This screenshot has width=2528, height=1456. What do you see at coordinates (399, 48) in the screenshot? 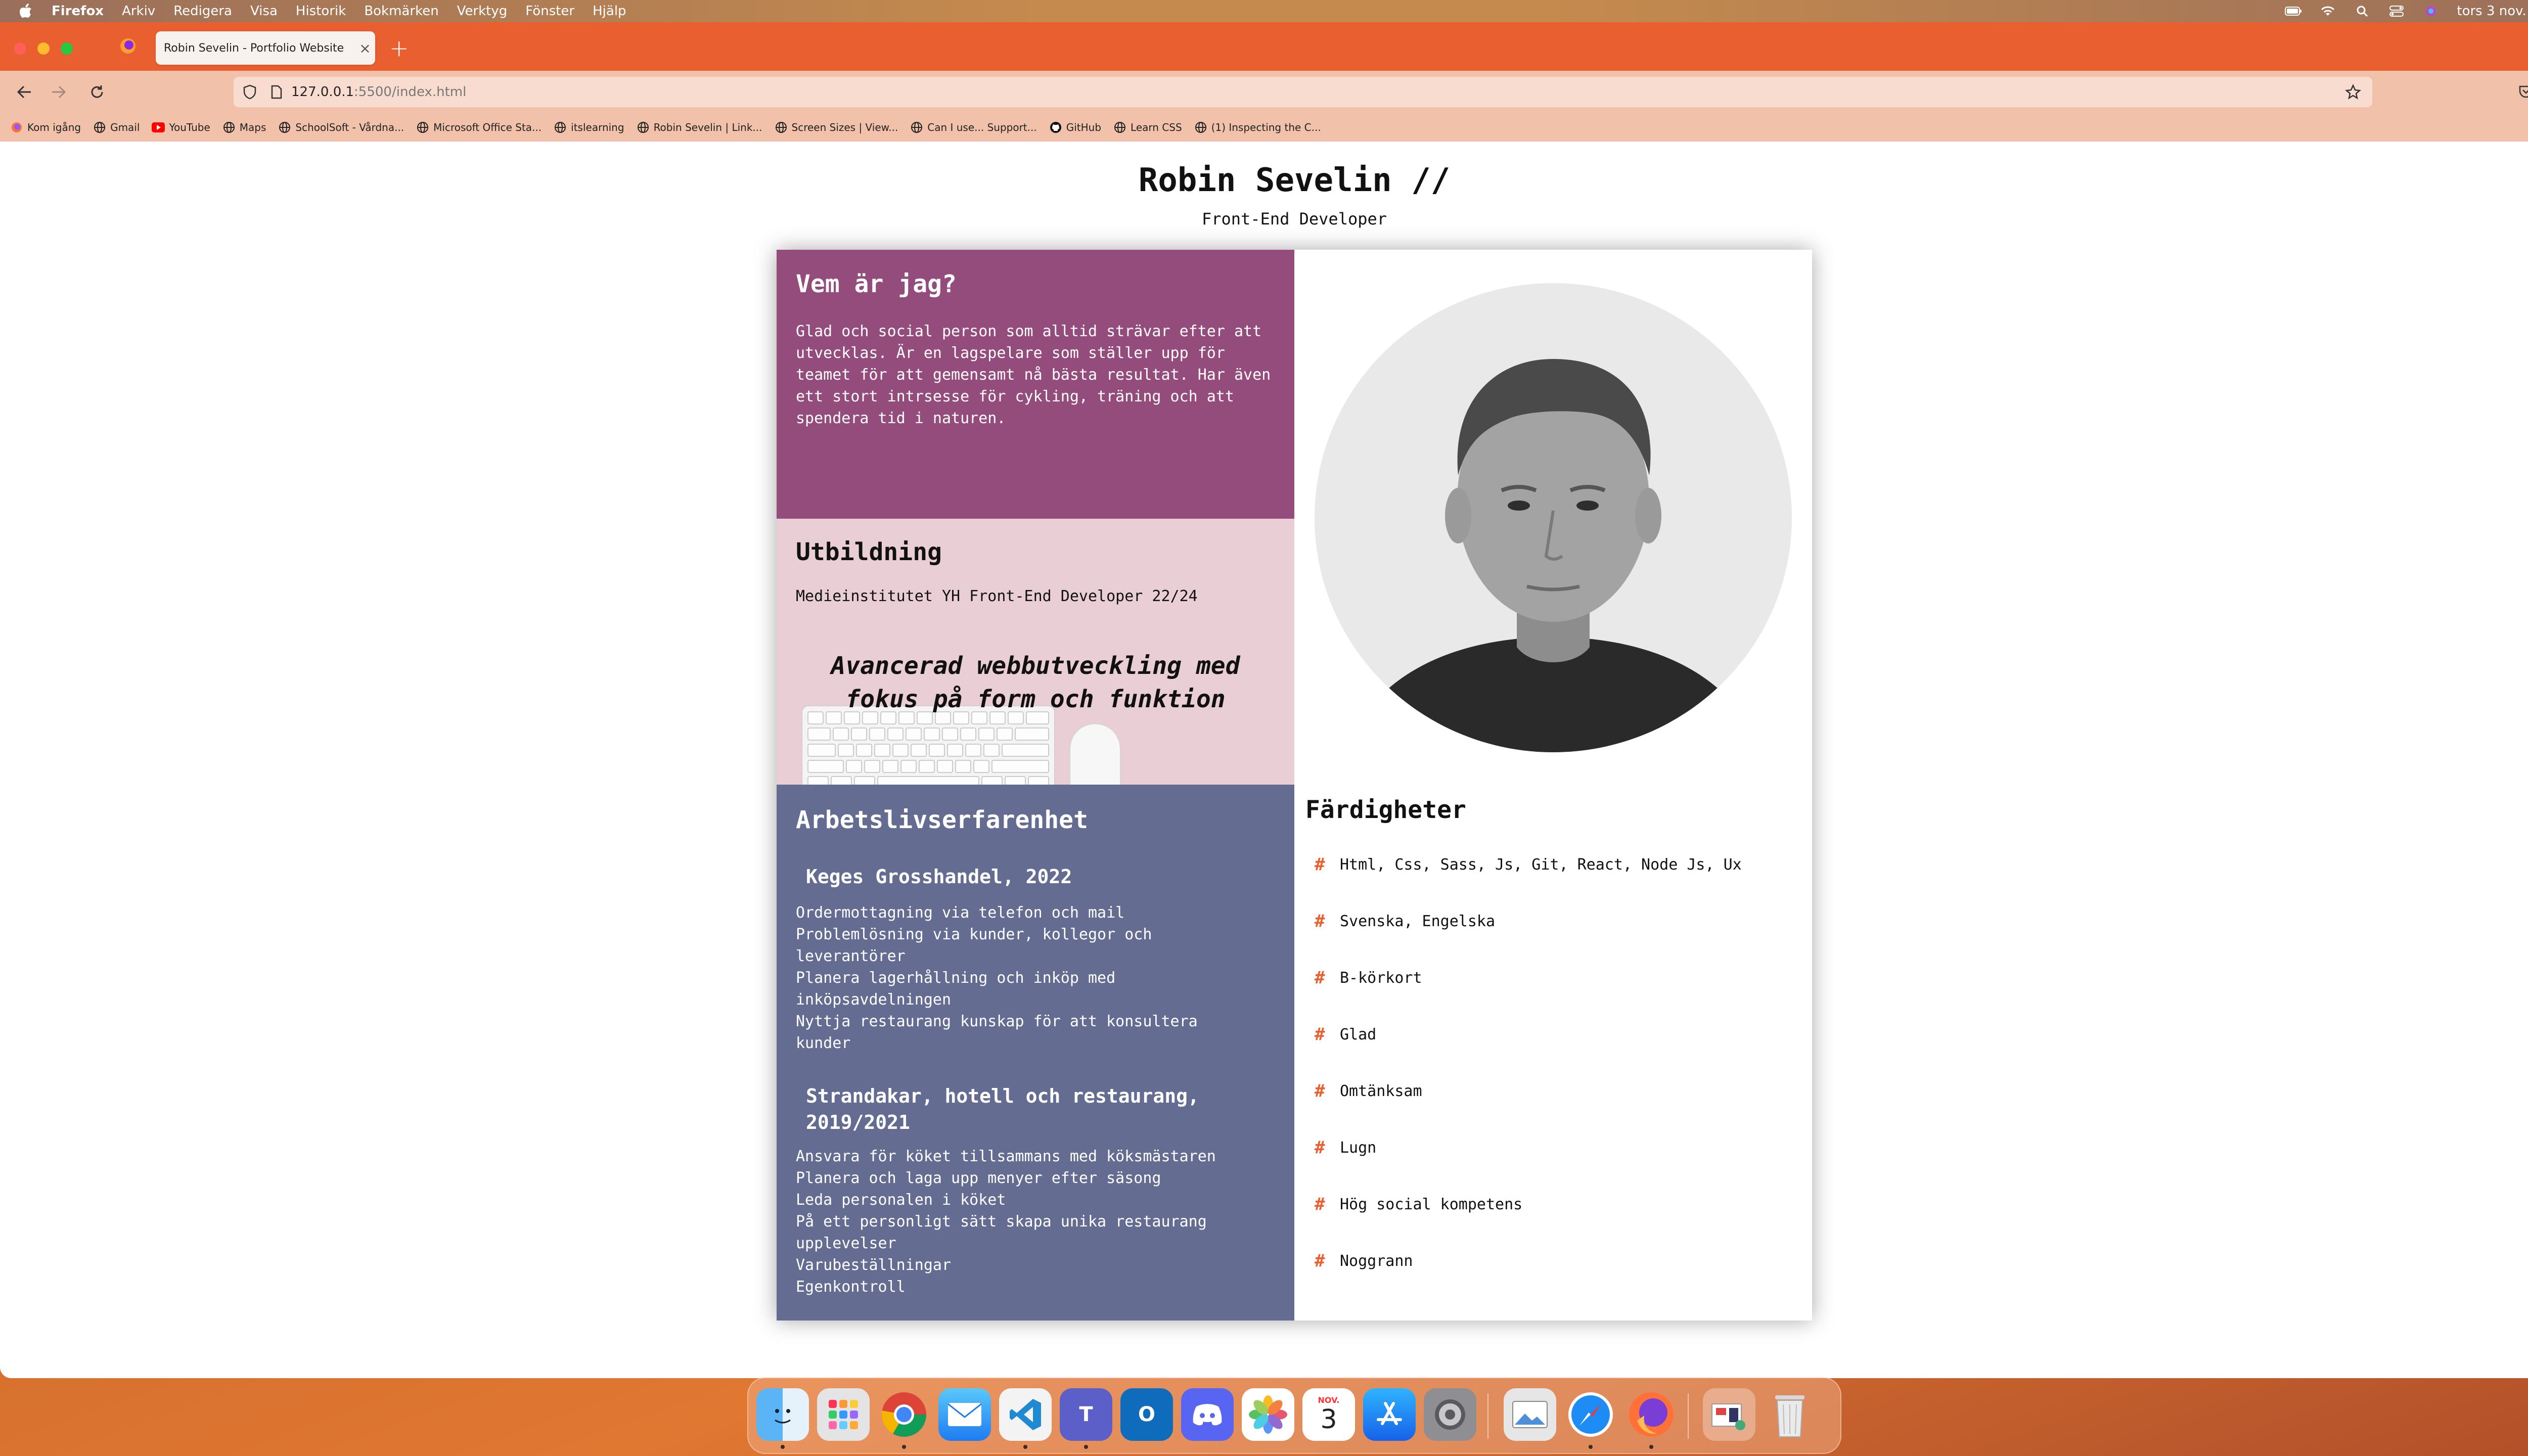
I see `new-tab-button: +` at bounding box center [399, 48].